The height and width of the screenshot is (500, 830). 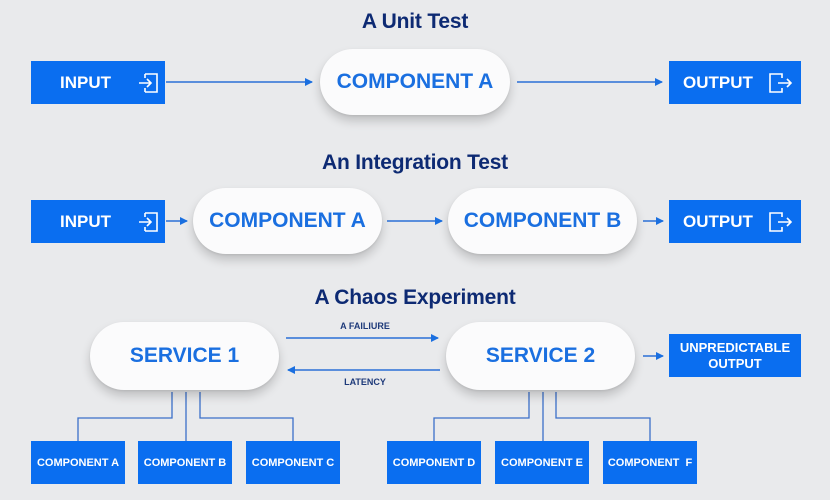 What do you see at coordinates (434, 462) in the screenshot?
I see `service-2-component-d: COMPONENT D` at bounding box center [434, 462].